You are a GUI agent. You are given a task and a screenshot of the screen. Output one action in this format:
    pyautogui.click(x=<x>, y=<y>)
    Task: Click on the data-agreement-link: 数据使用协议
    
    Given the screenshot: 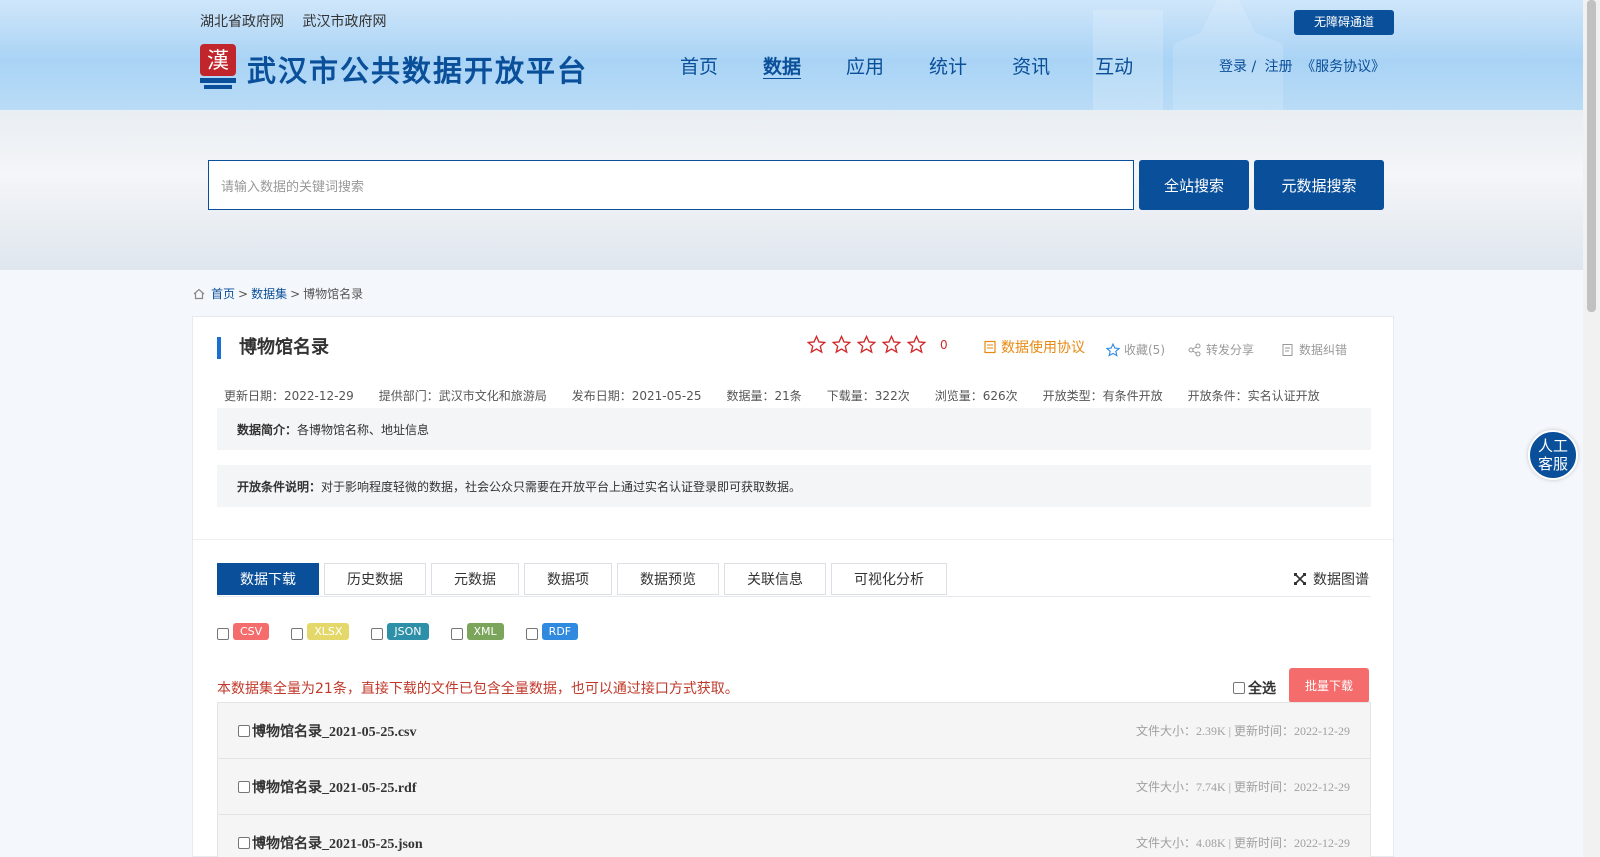 What is the action you would take?
    pyautogui.click(x=1034, y=347)
    